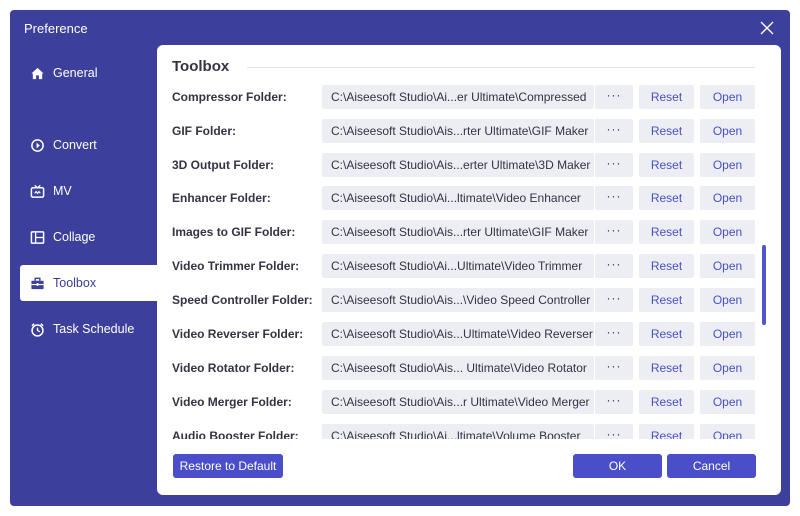 This screenshot has width=800, height=516. I want to click on window-title: Preference, so click(56, 28).